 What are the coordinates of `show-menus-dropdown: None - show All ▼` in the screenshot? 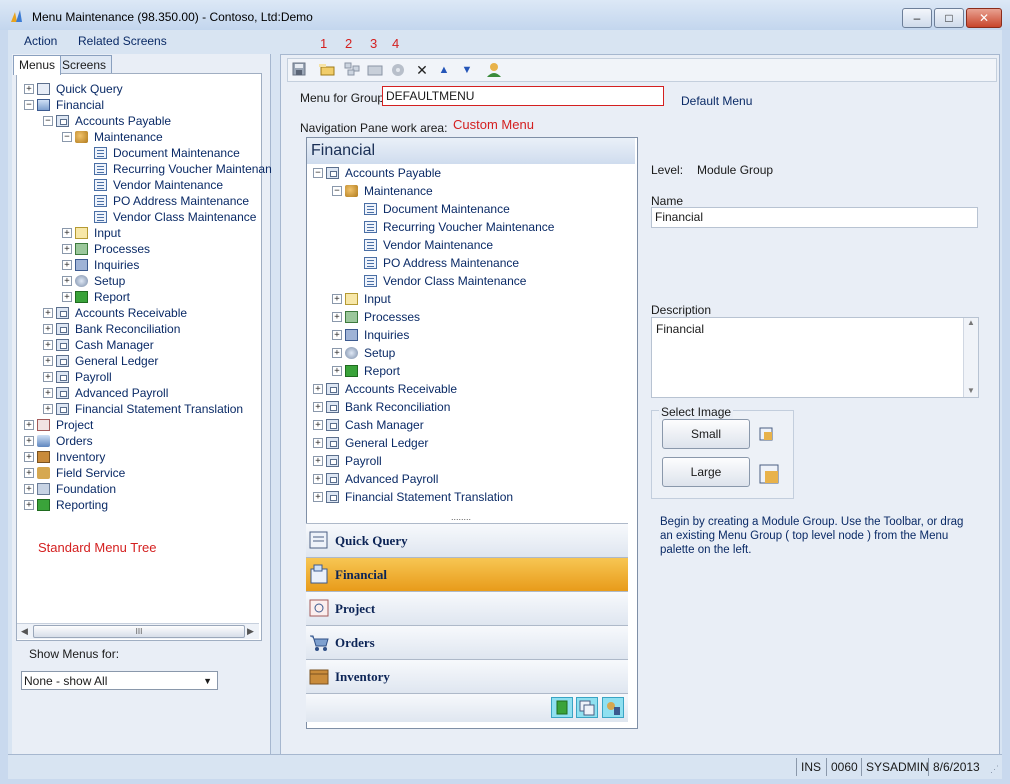 It's located at (119, 680).